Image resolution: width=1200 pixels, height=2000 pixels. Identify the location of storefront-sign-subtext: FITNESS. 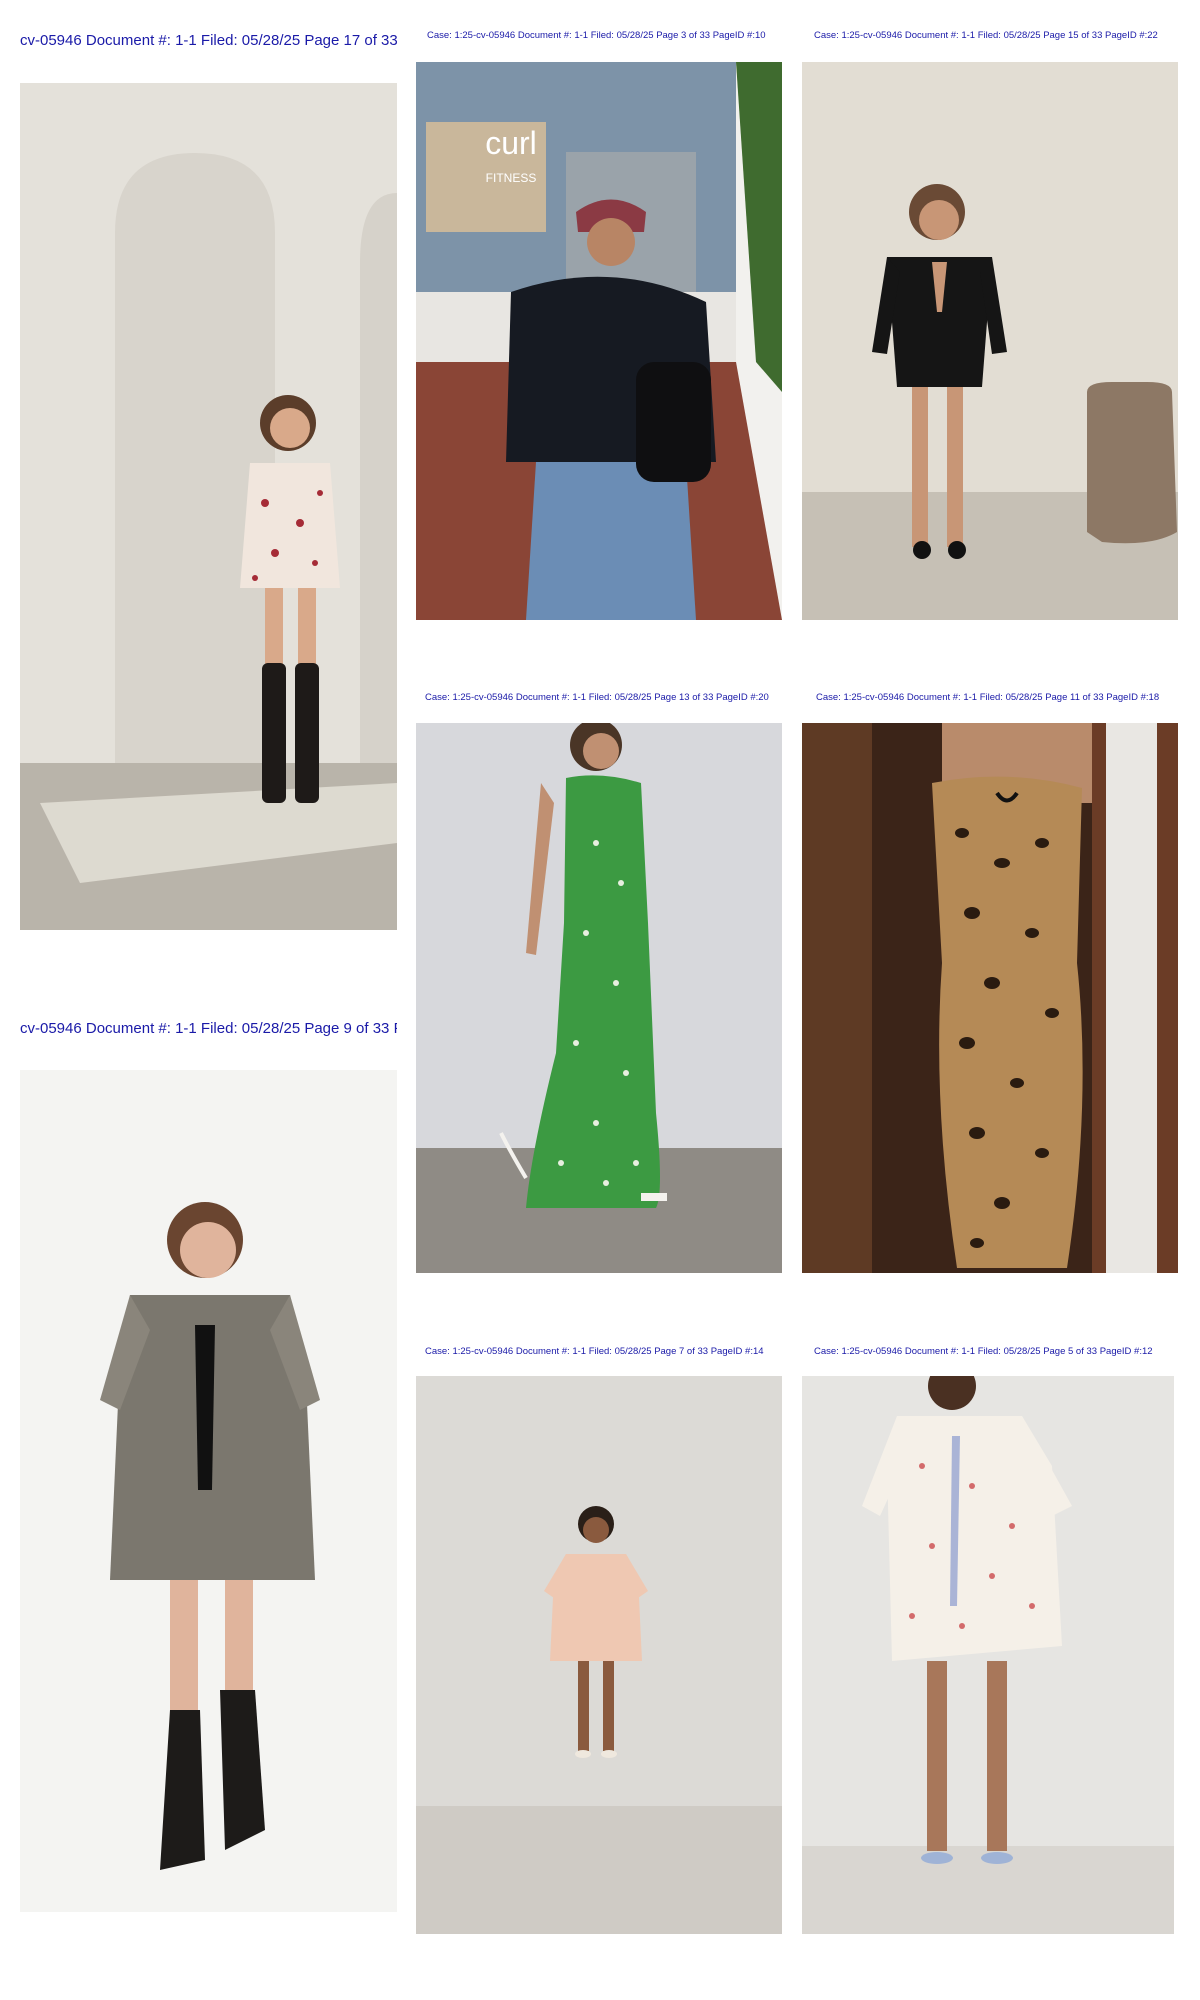
(511, 178).